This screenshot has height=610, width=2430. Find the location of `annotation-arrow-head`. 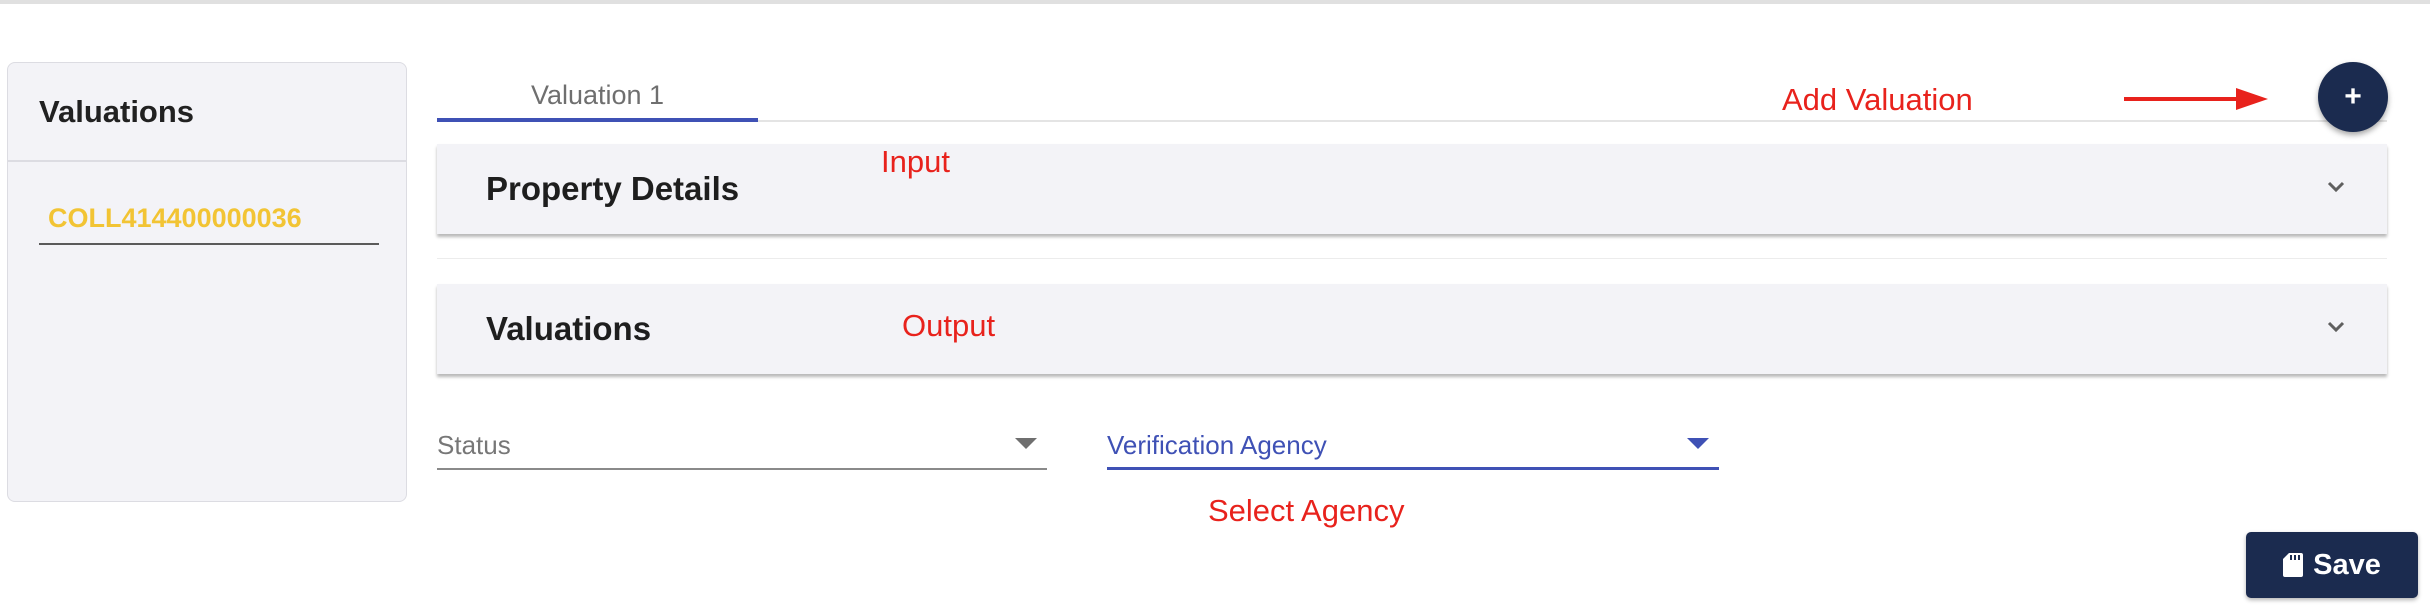

annotation-arrow-head is located at coordinates (2252, 99).